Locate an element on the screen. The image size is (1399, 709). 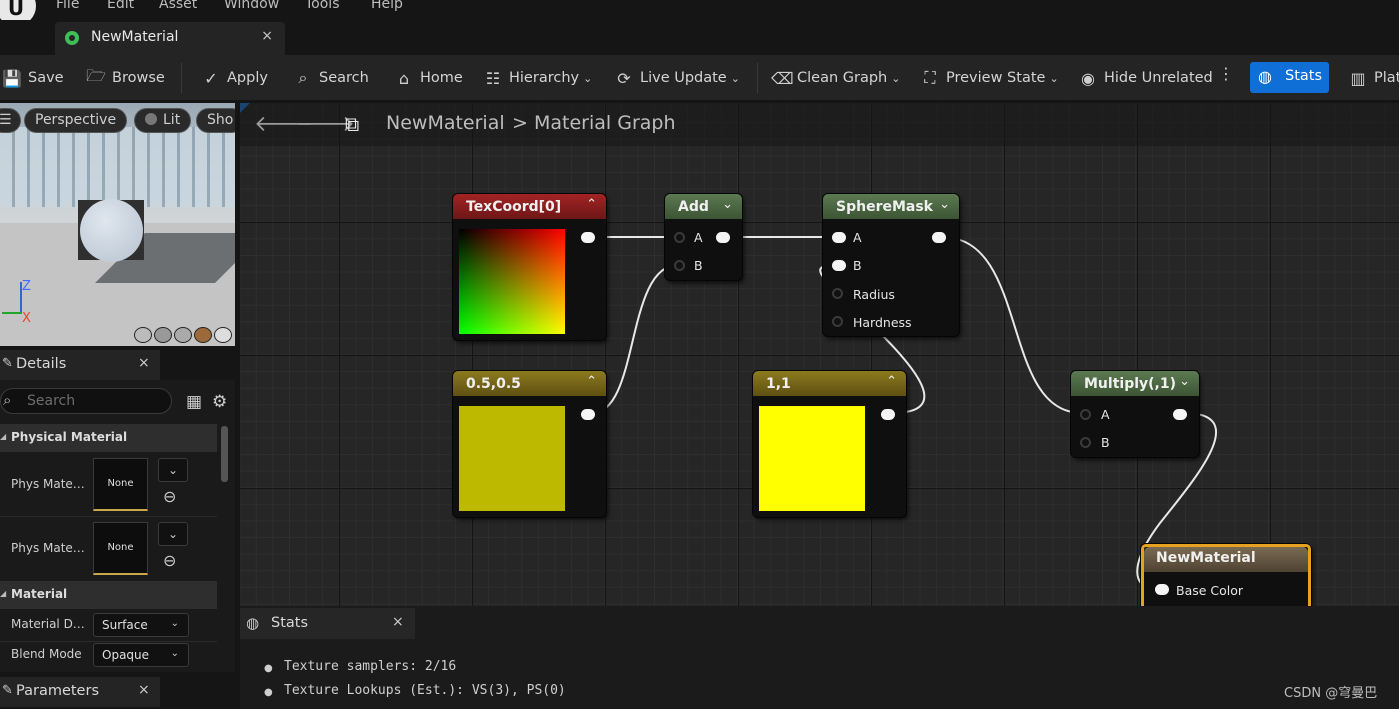
table-view-icon: ▦ is located at coordinates (194, 402).